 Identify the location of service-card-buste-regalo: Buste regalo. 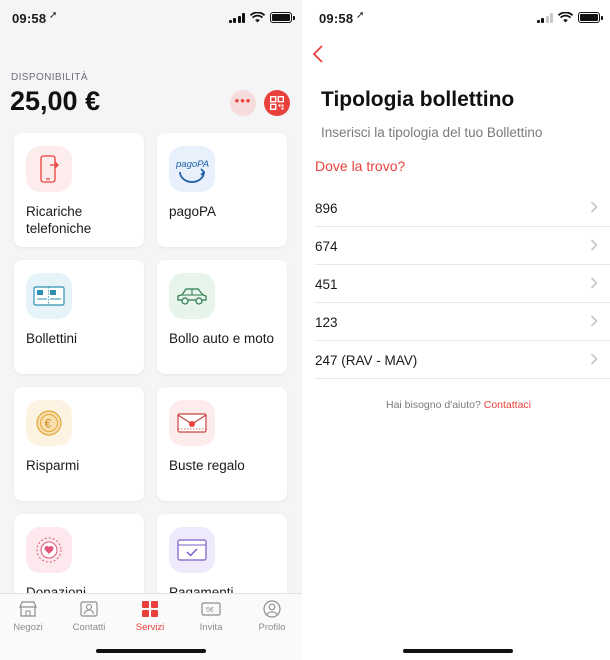
(222, 444).